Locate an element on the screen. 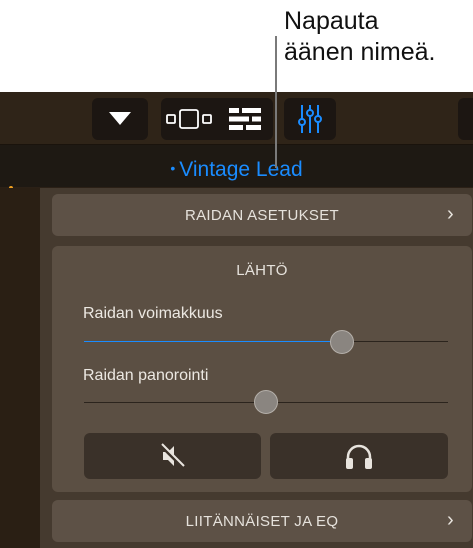  patch-name-label: Vintage Lead is located at coordinates (241, 169).